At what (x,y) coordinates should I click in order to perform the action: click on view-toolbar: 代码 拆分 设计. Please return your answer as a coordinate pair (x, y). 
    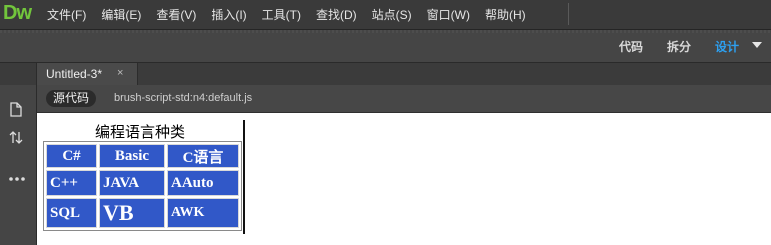
    Looking at the image, I should click on (385, 46).